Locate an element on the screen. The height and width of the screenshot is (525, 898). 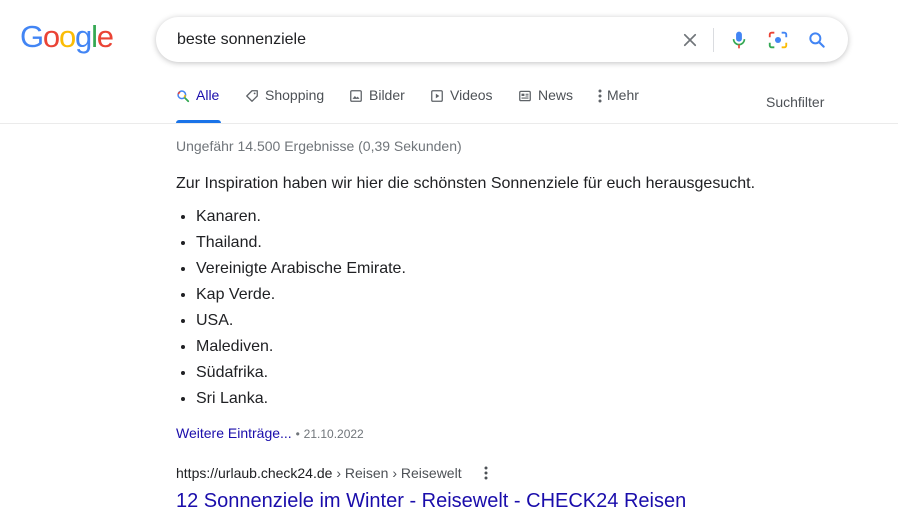
tab-videos: Videos is located at coordinates (461, 105).